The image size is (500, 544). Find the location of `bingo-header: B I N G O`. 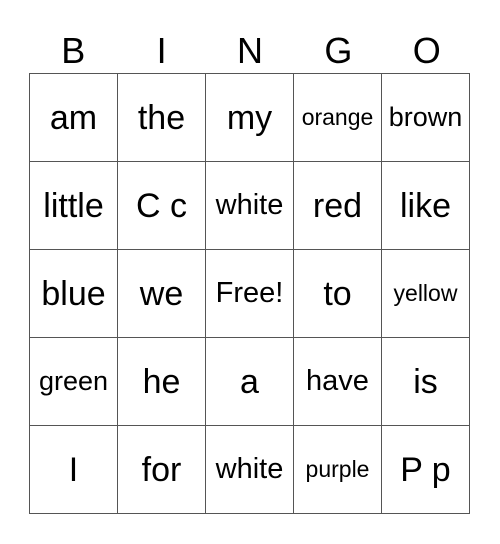

bingo-header: B I N G O is located at coordinates (250, 51).